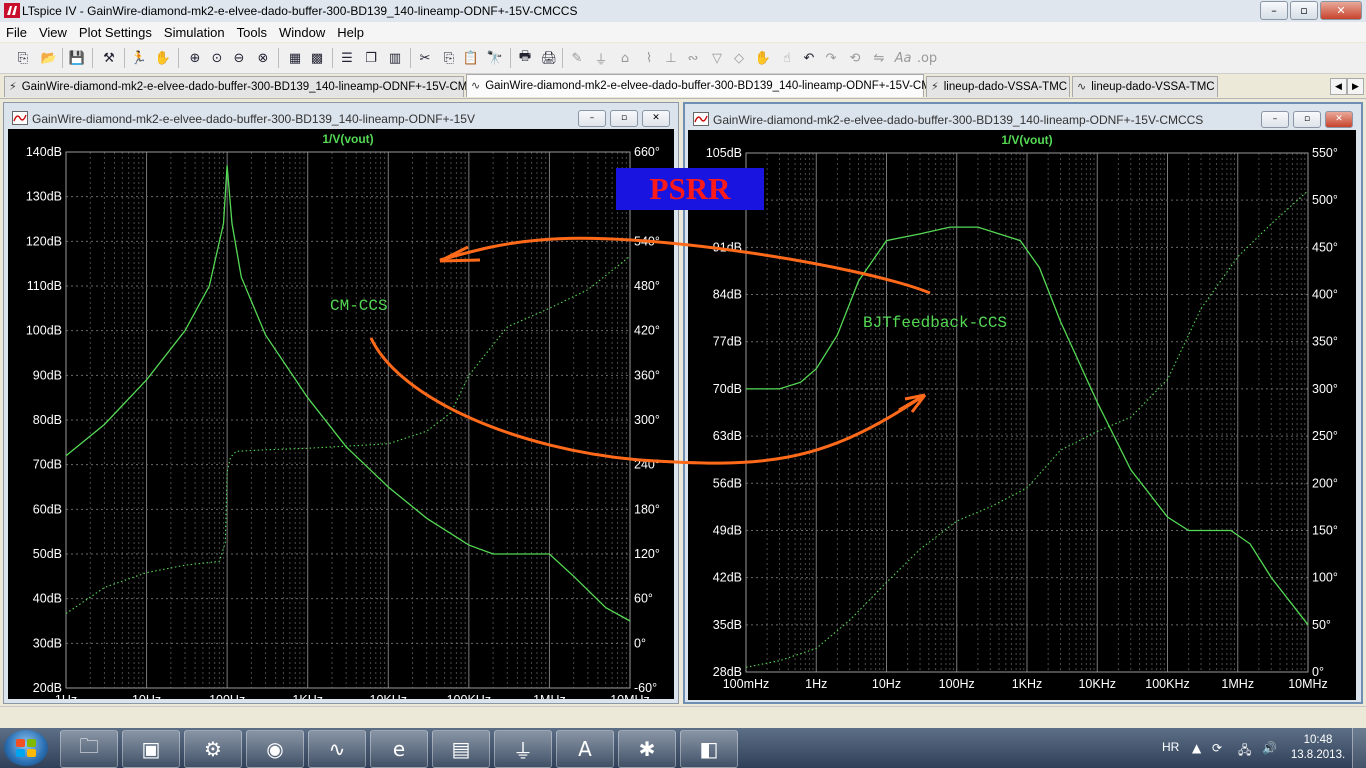 Image resolution: width=1366 pixels, height=768 pixels. What do you see at coordinates (347, 58) in the screenshot?
I see `tile-horizontal-icon: ☰` at bounding box center [347, 58].